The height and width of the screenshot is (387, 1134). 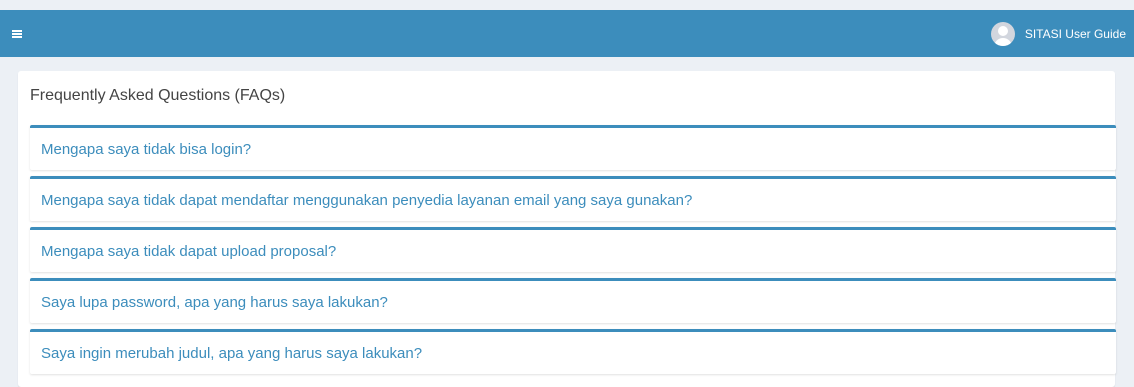 I want to click on hamburger-icon, so click(x=17, y=33).